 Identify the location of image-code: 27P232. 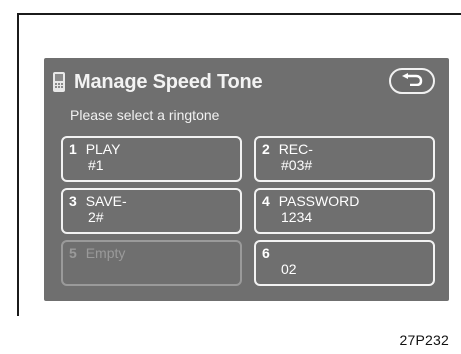
(424, 340).